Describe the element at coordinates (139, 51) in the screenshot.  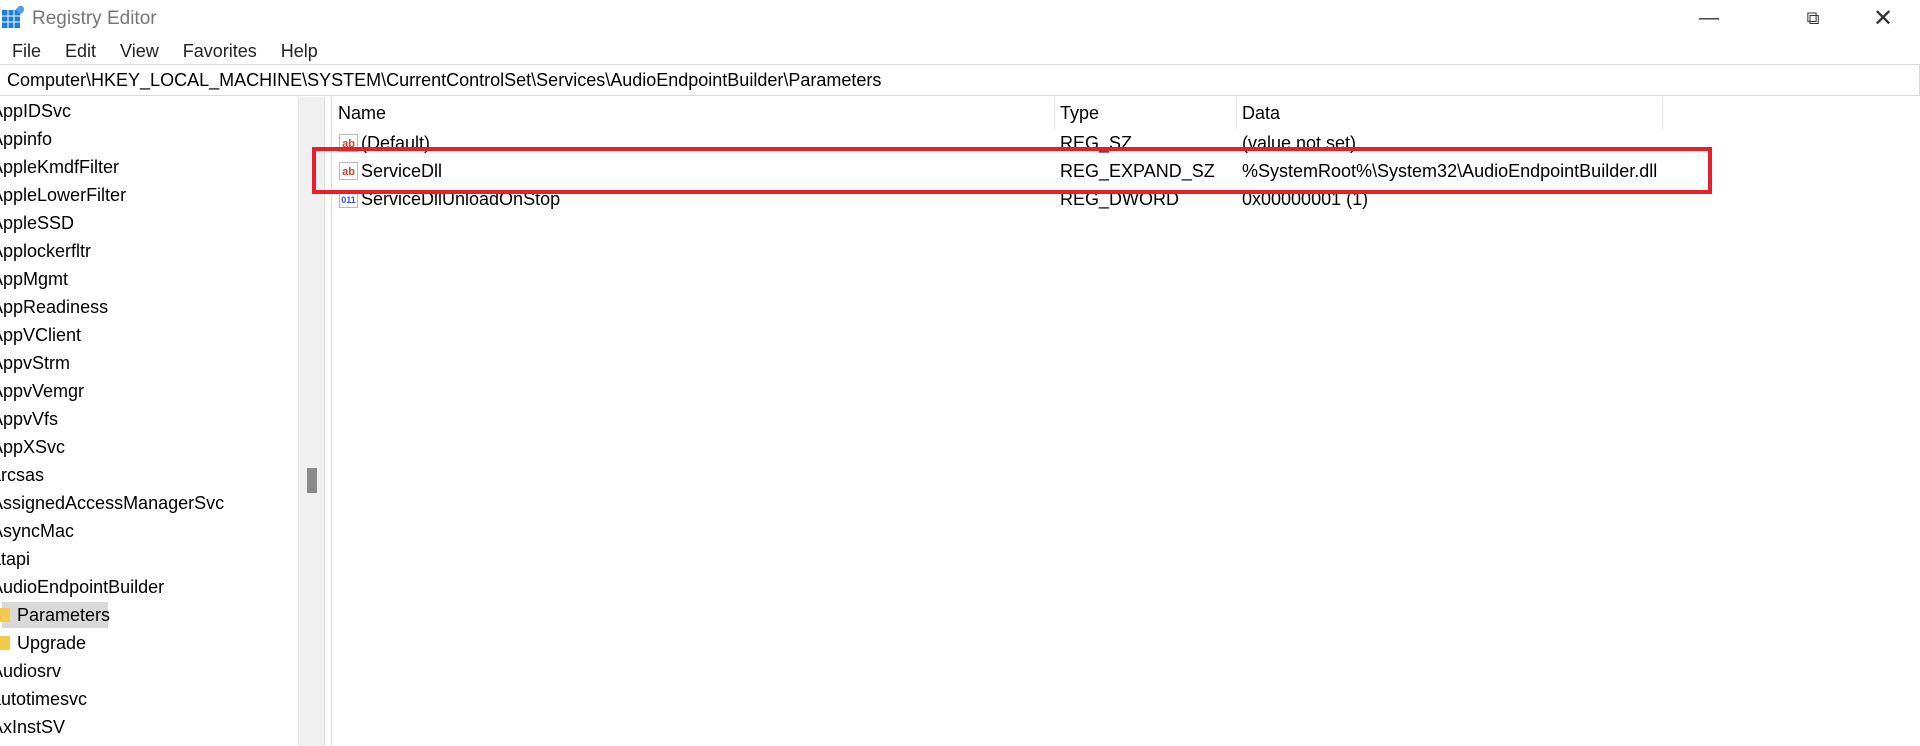
I see `menu-view: View` at that location.